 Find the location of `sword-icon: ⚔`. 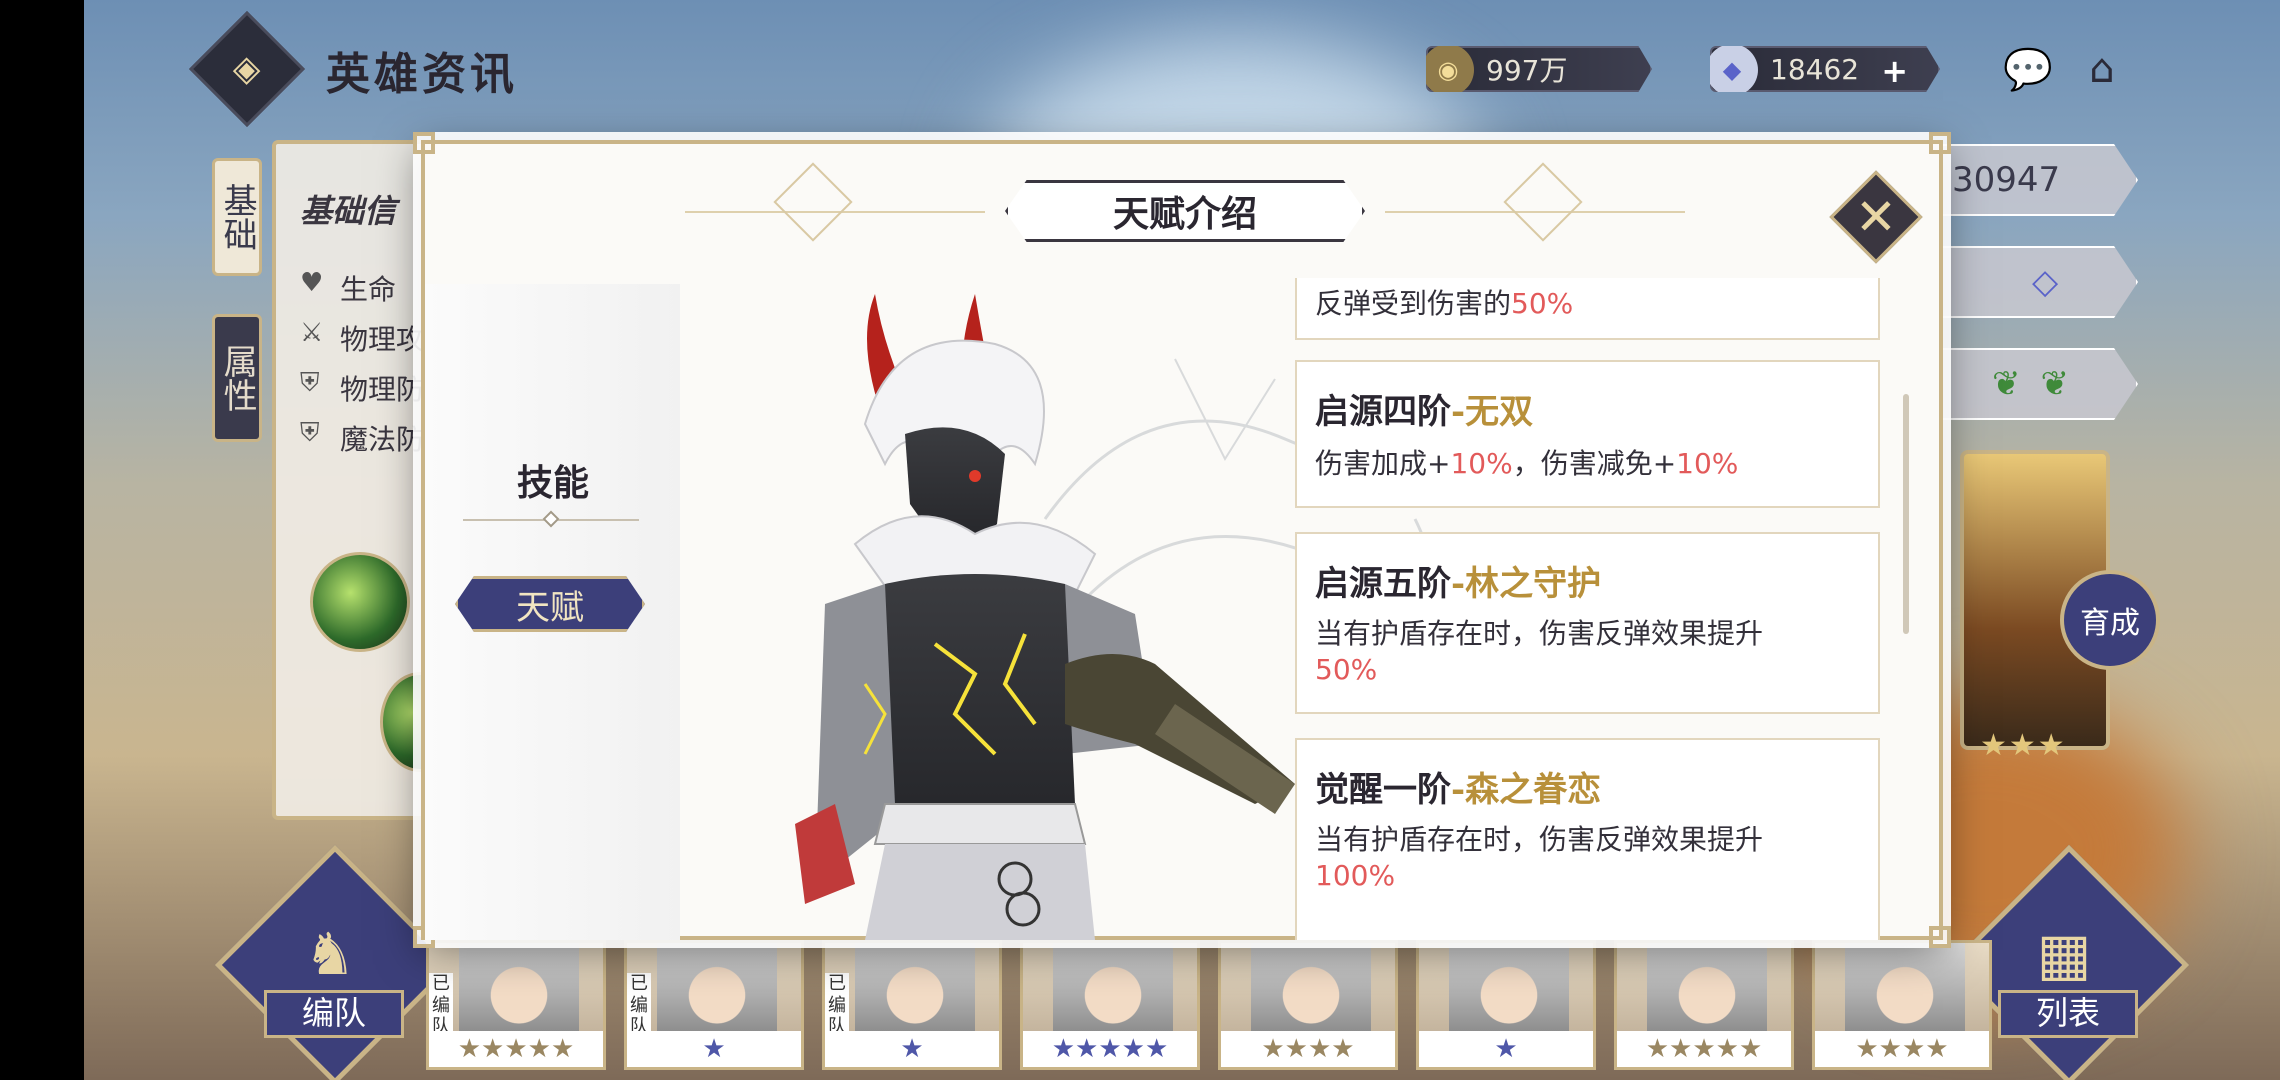

sword-icon: ⚔ is located at coordinates (312, 333).